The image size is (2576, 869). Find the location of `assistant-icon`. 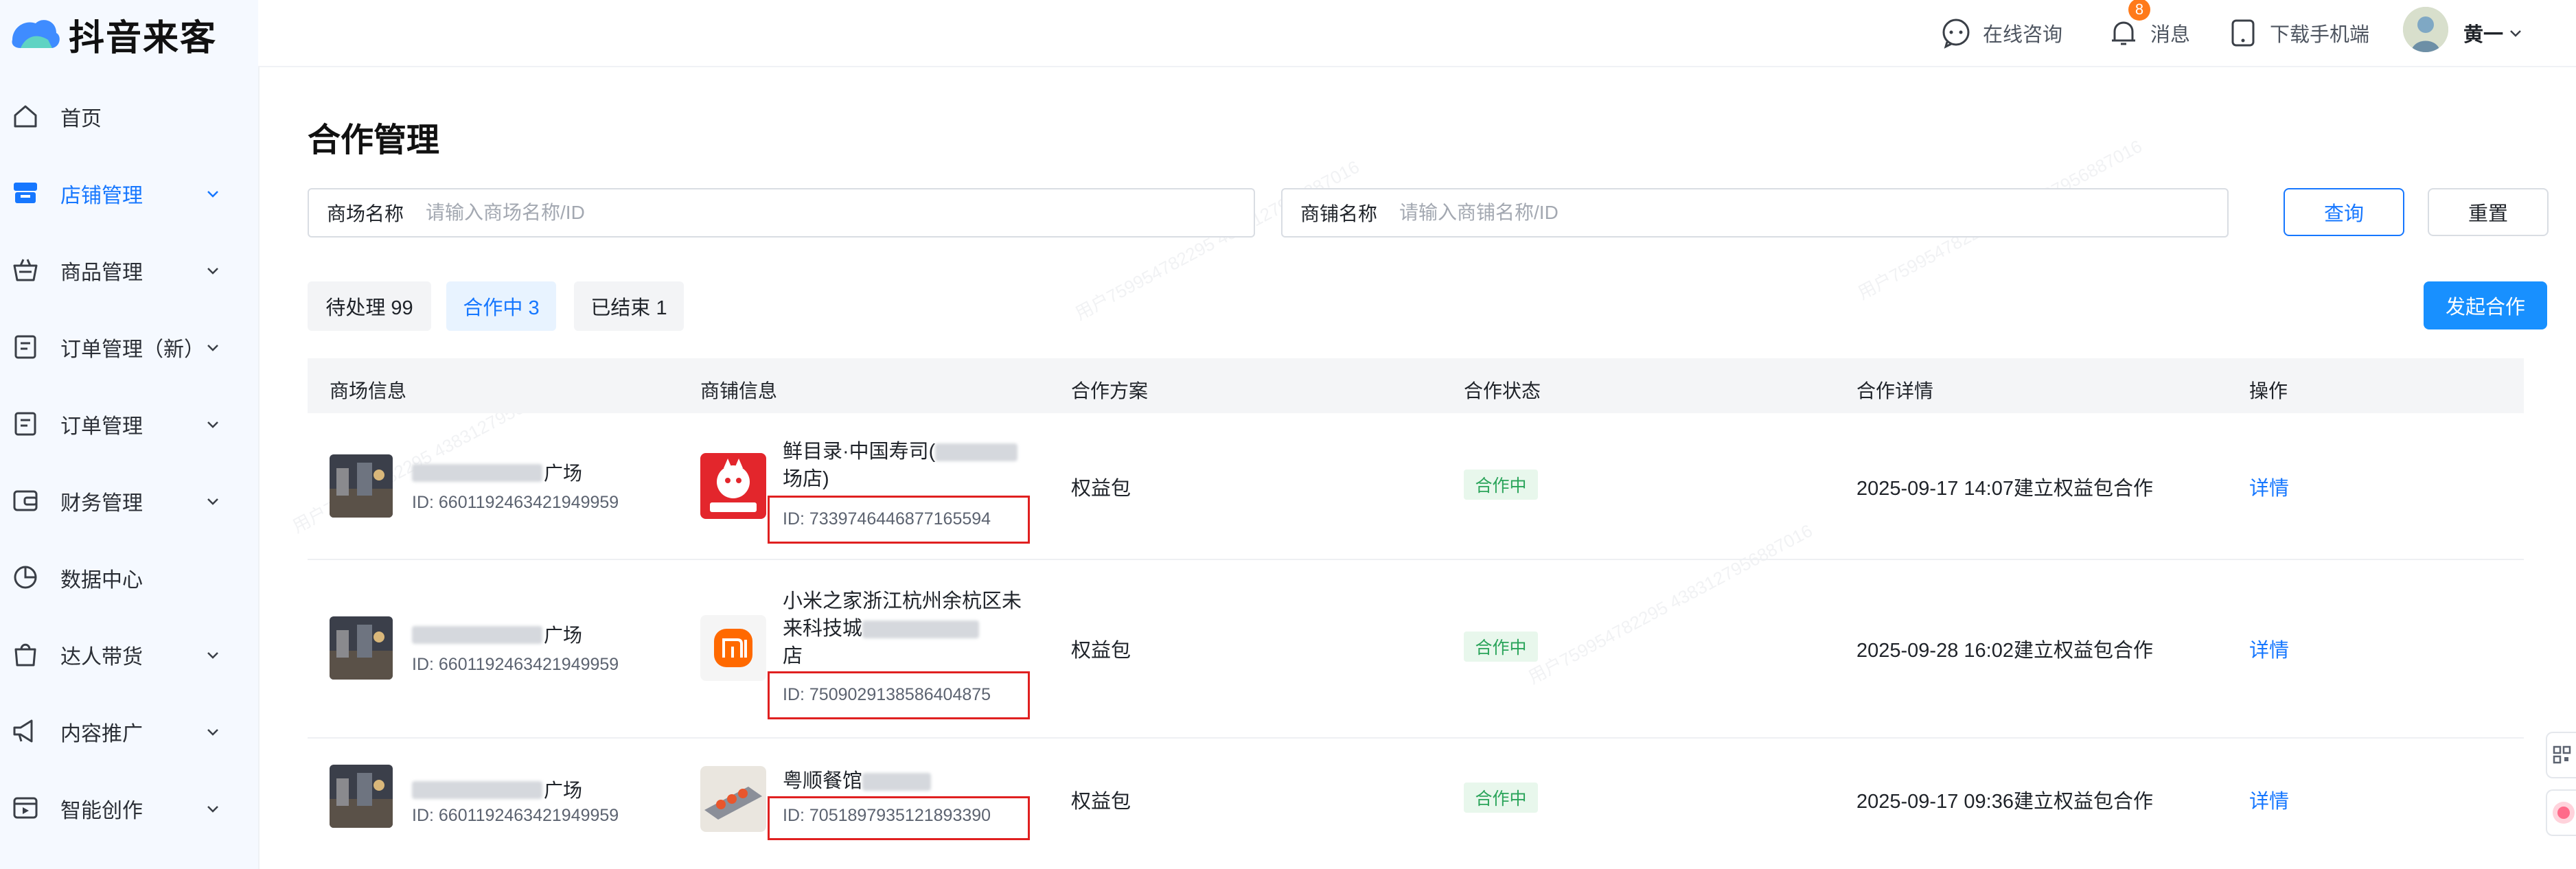

assistant-icon is located at coordinates (2564, 813).